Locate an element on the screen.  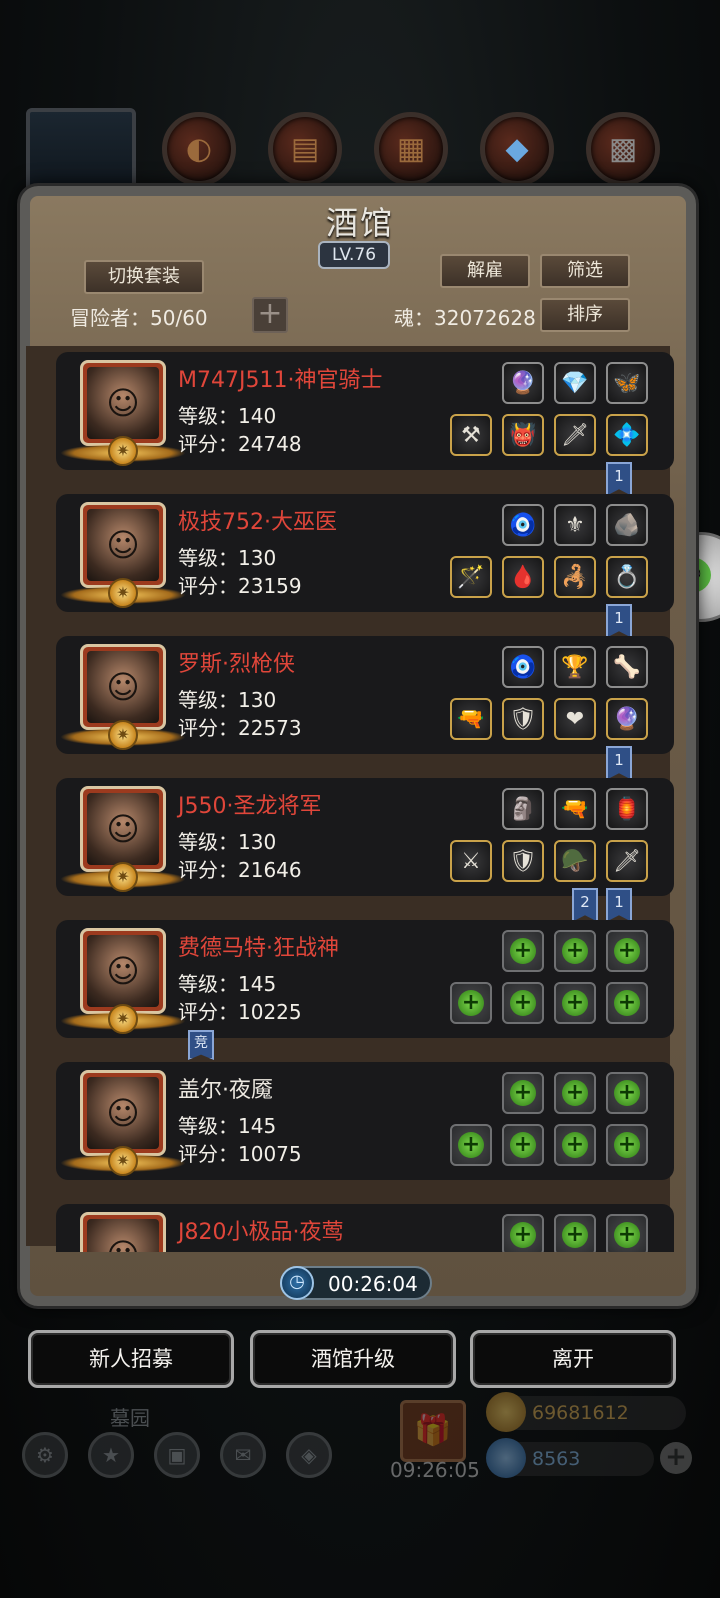
leather-resource-icon: ◐ is located at coordinates (199, 149).